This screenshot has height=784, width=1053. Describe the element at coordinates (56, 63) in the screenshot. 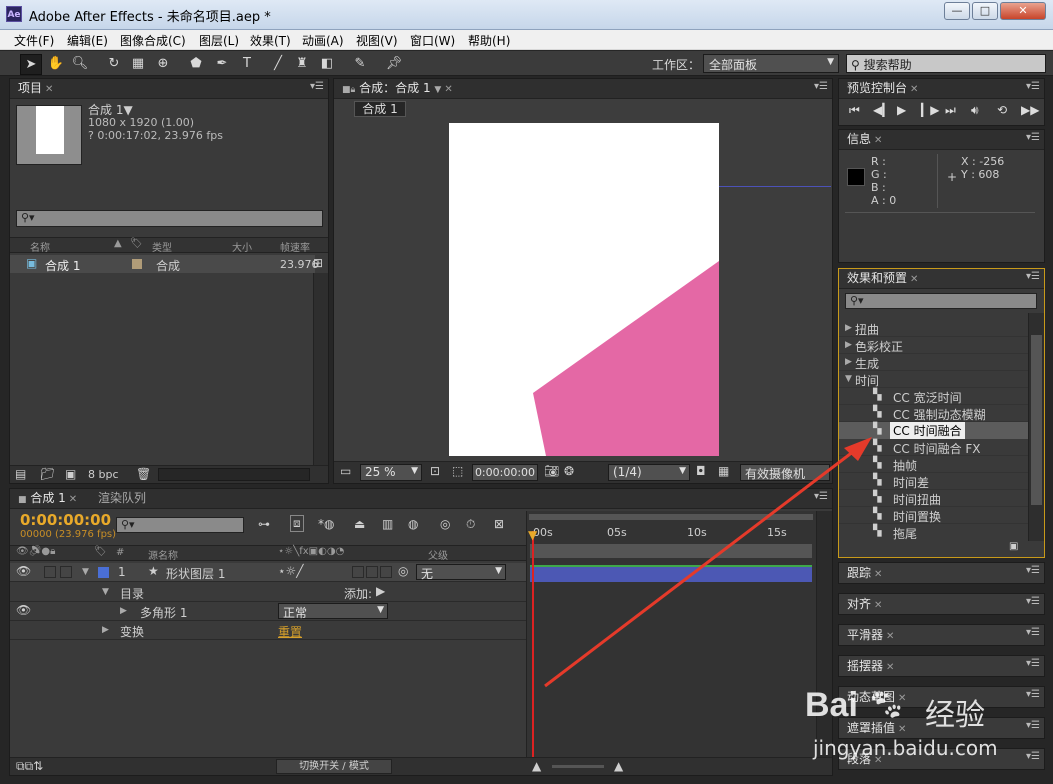

I see `hand-tool-icon: ✋` at that location.